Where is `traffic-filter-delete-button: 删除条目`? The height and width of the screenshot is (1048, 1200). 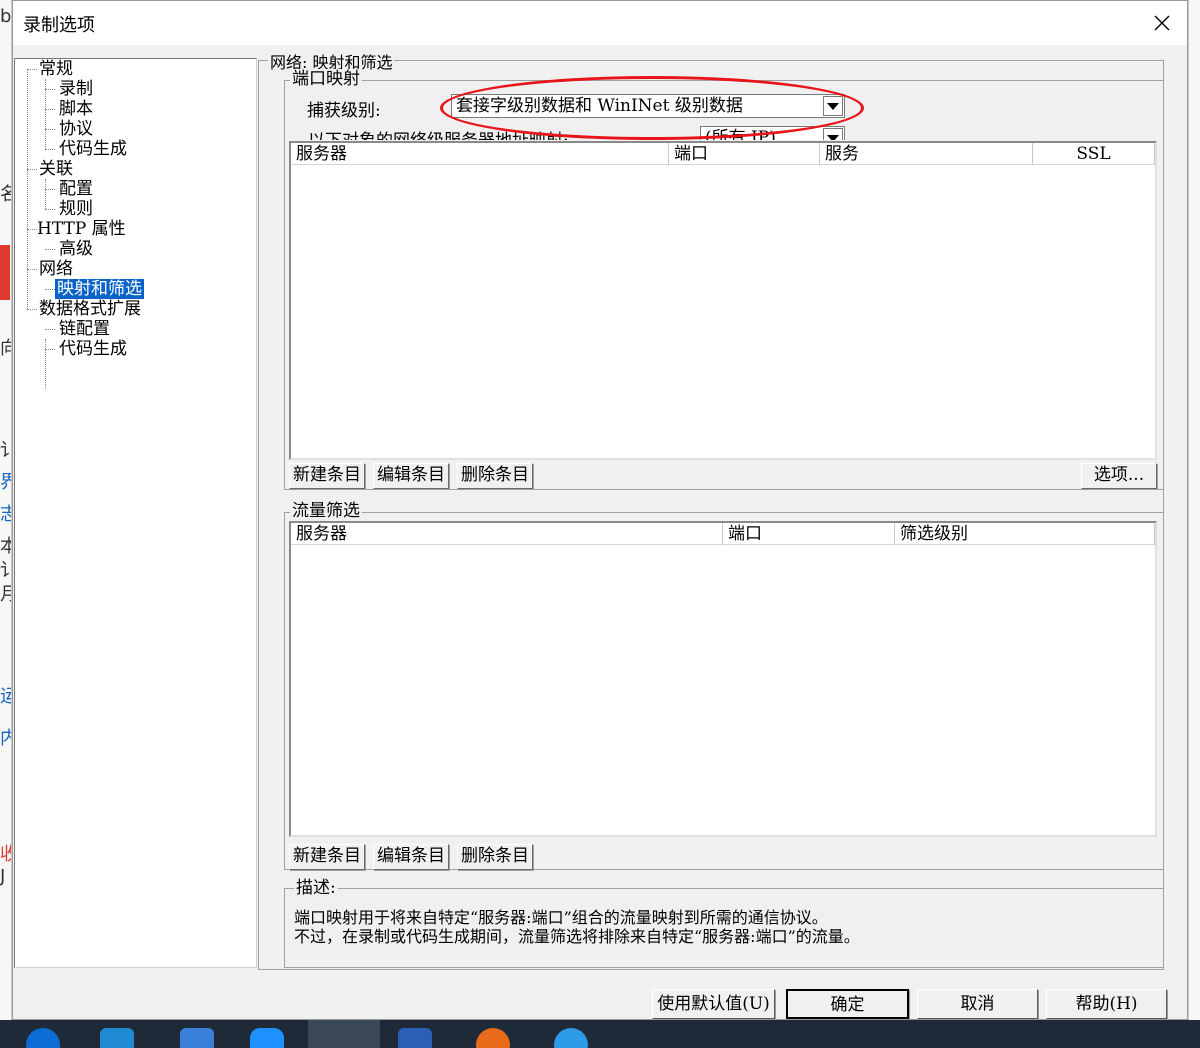 traffic-filter-delete-button: 删除条目 is located at coordinates (495, 857).